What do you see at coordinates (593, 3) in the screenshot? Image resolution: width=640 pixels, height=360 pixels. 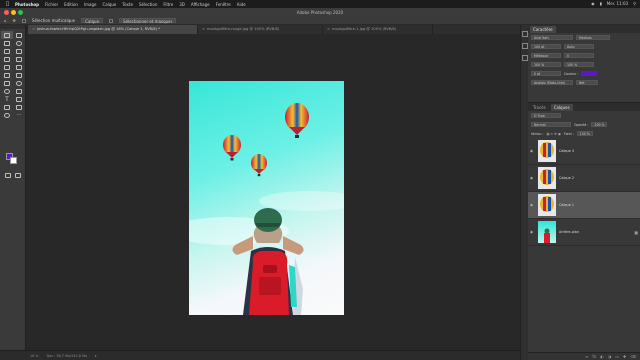 I see `wifi-icon: ◉` at bounding box center [593, 3].